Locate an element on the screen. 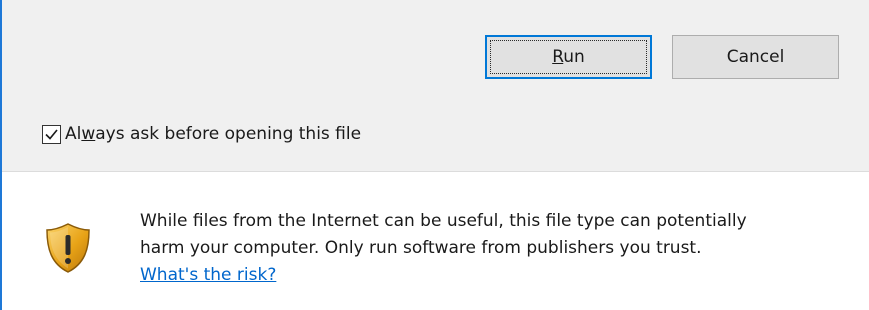 This screenshot has height=310, width=869. always-ask-checkbox is located at coordinates (51, 134).